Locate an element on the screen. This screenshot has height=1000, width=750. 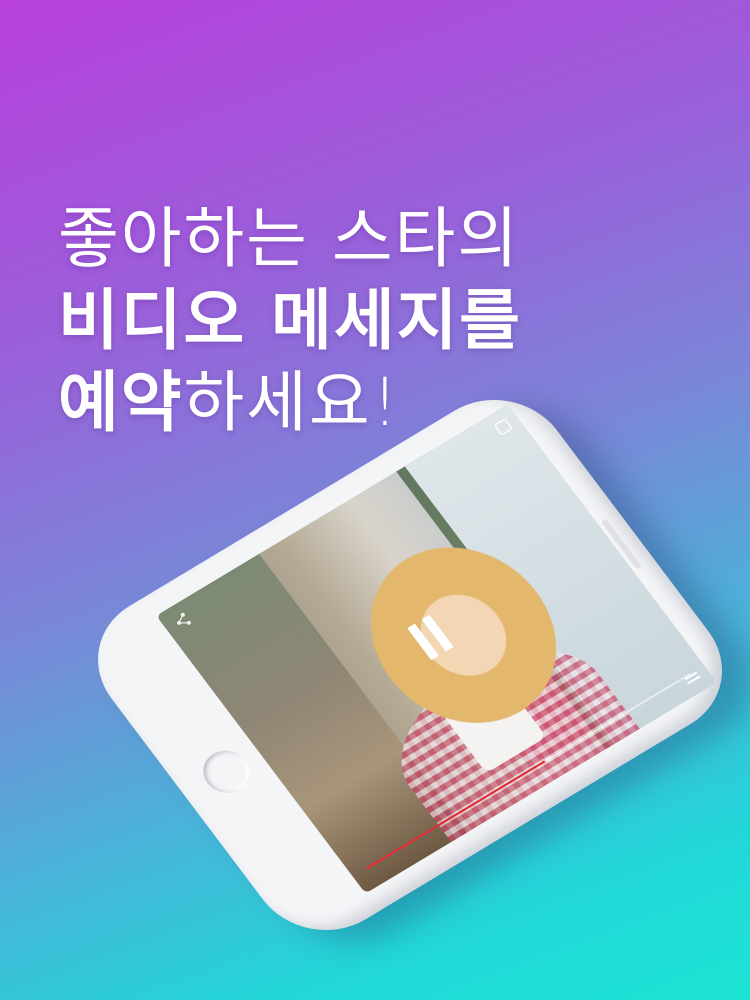
home-button is located at coordinates (226, 771).